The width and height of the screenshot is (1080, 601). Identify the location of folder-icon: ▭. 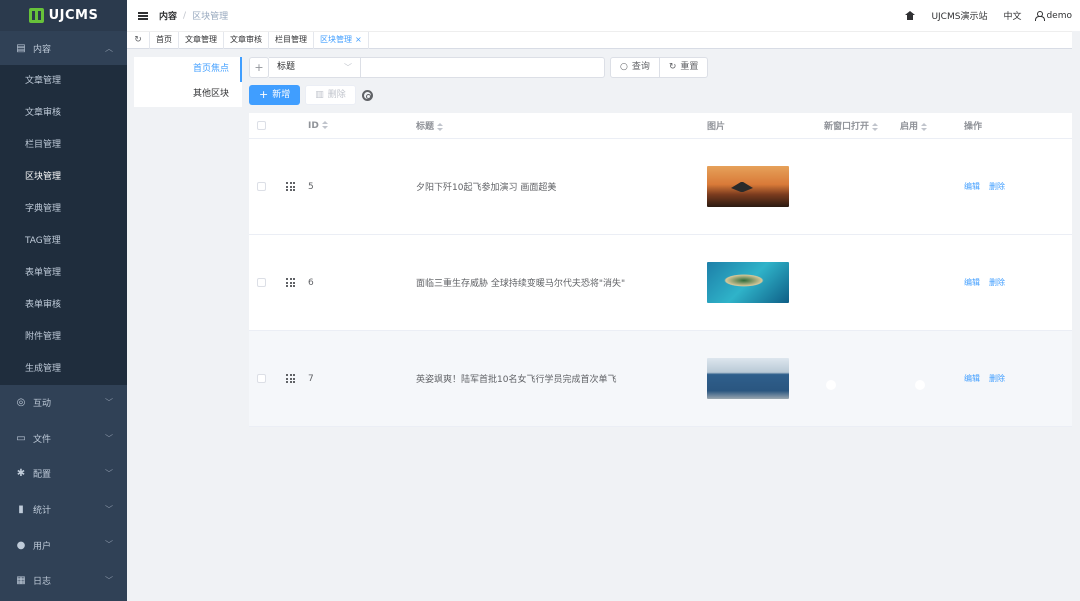
(21, 438).